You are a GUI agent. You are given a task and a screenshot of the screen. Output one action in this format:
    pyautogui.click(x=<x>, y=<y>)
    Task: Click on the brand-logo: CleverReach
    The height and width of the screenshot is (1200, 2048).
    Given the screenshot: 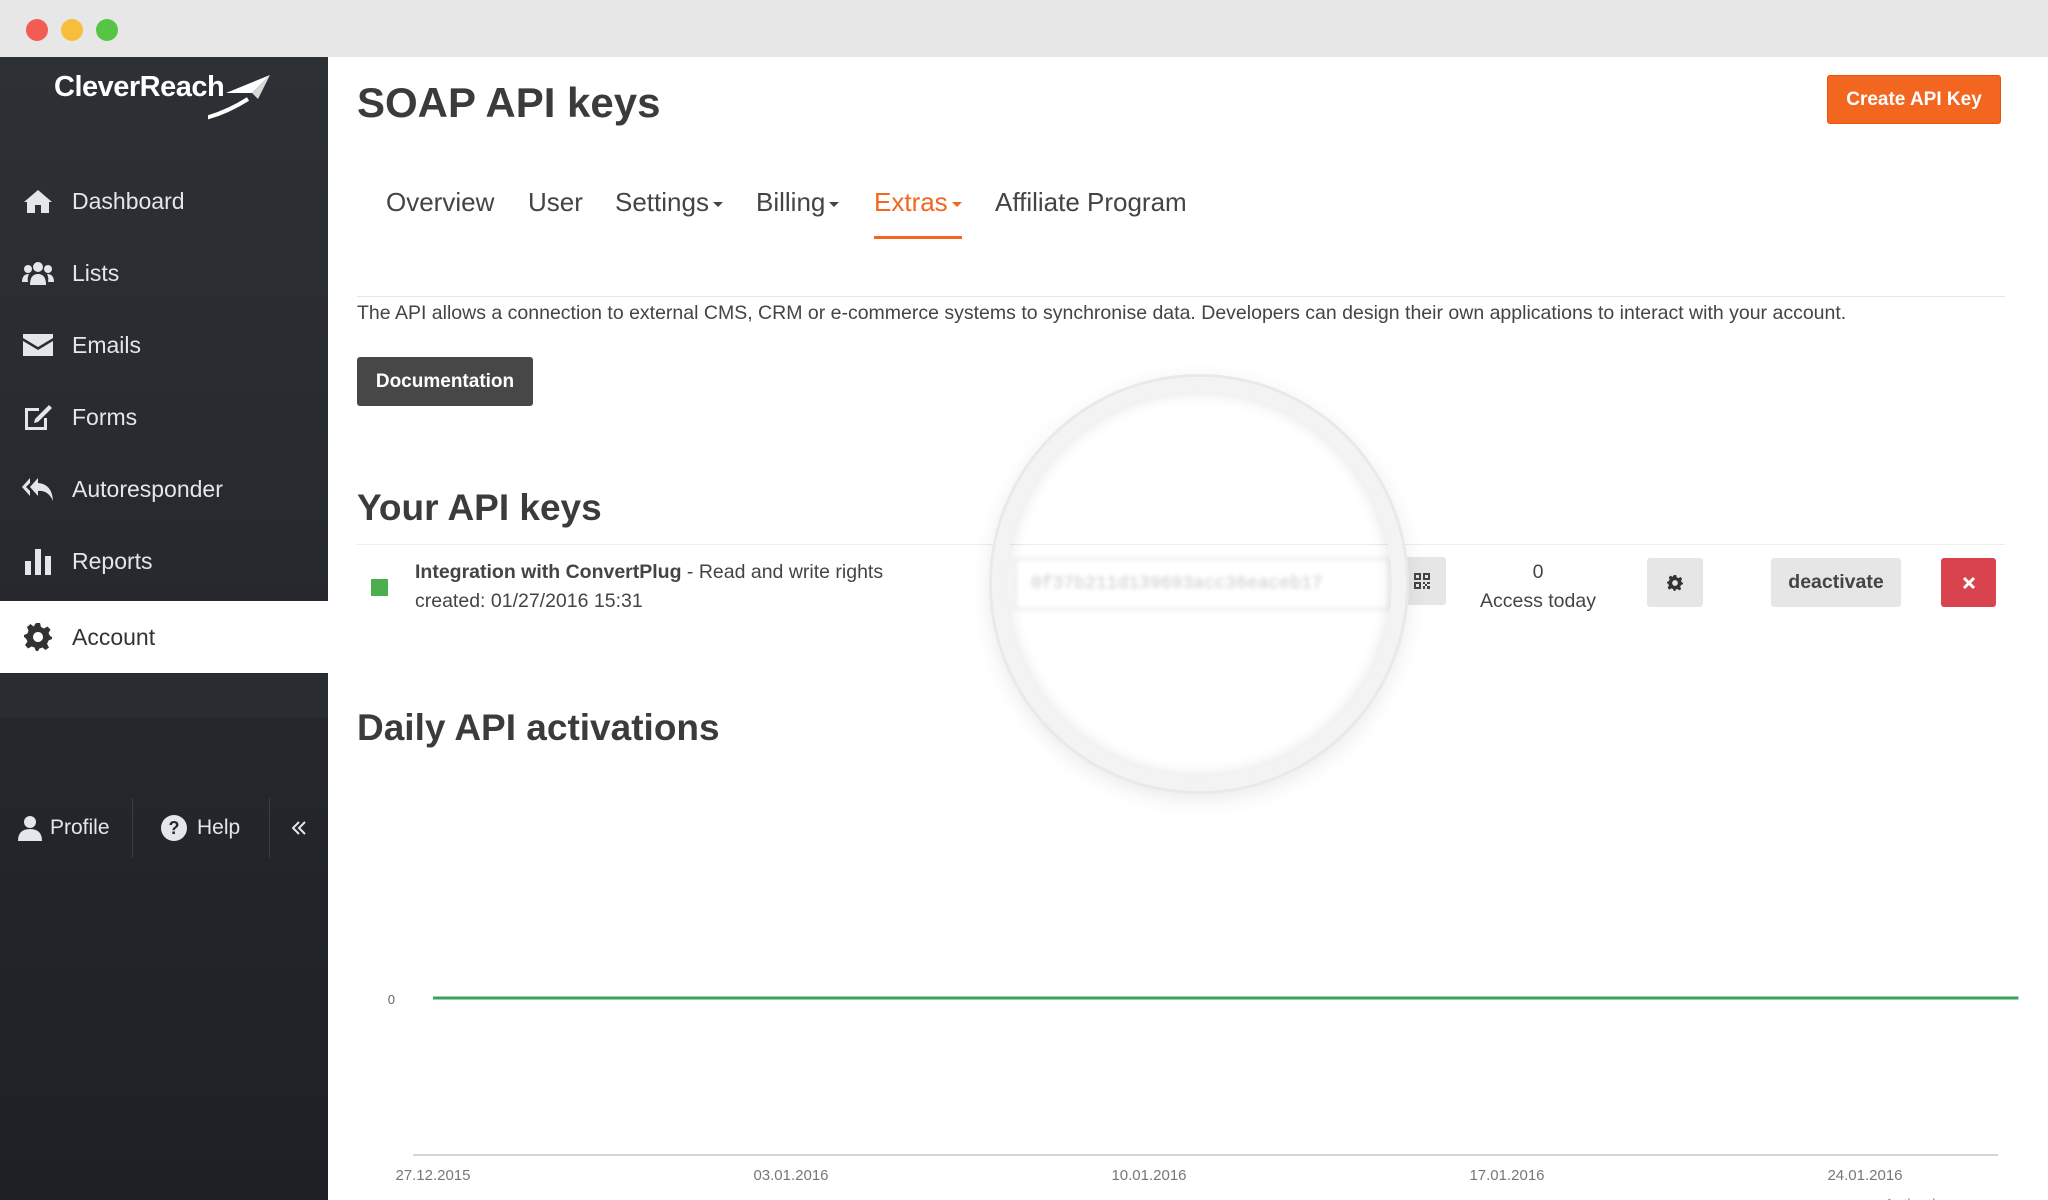 What is the action you would take?
    pyautogui.click(x=162, y=101)
    